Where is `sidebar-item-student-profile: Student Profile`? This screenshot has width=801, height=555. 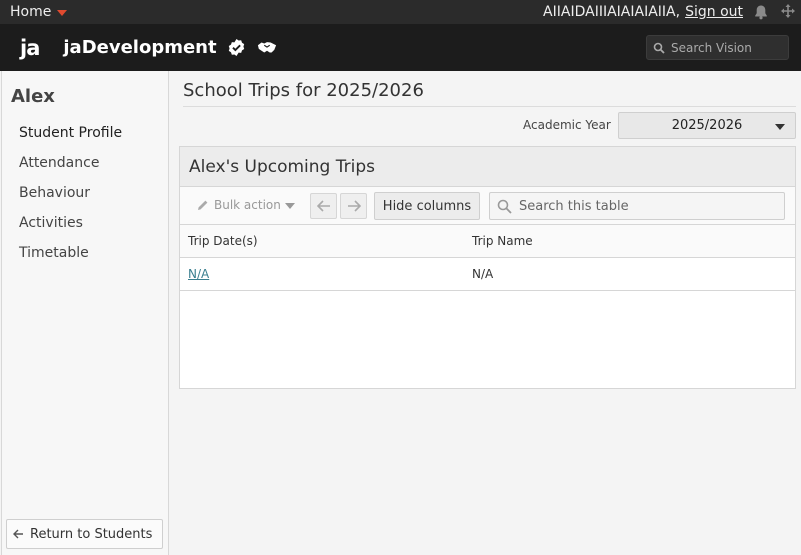 sidebar-item-student-profile: Student Profile is located at coordinates (70, 139).